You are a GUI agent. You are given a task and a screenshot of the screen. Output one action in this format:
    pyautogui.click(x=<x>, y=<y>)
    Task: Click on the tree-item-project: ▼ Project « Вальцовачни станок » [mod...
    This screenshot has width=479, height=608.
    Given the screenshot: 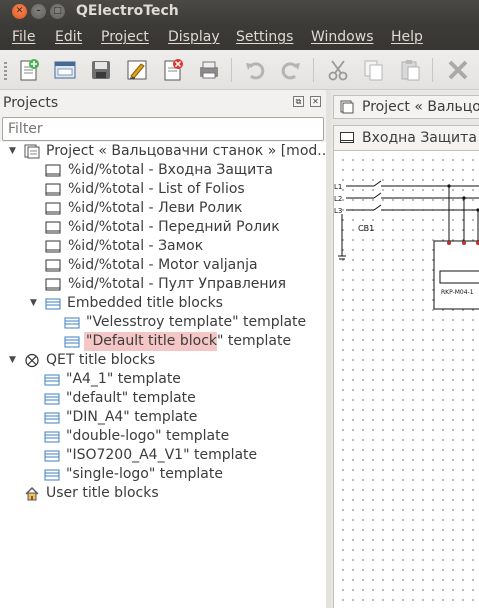 What is the action you would take?
    pyautogui.click(x=165, y=151)
    